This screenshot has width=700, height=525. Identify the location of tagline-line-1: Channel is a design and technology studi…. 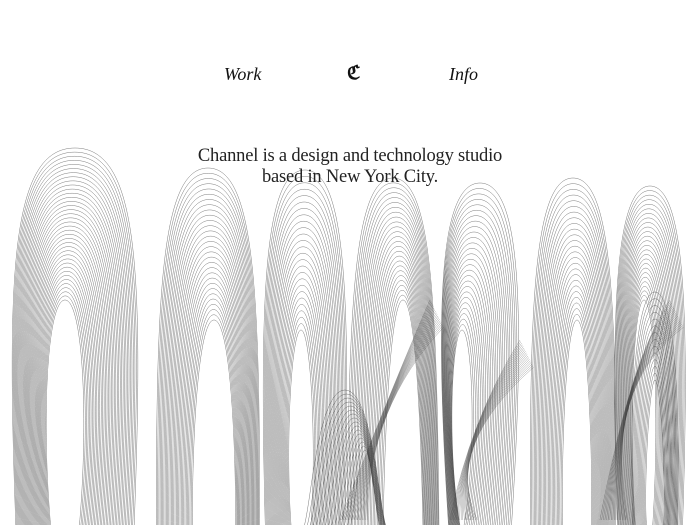
(350, 156).